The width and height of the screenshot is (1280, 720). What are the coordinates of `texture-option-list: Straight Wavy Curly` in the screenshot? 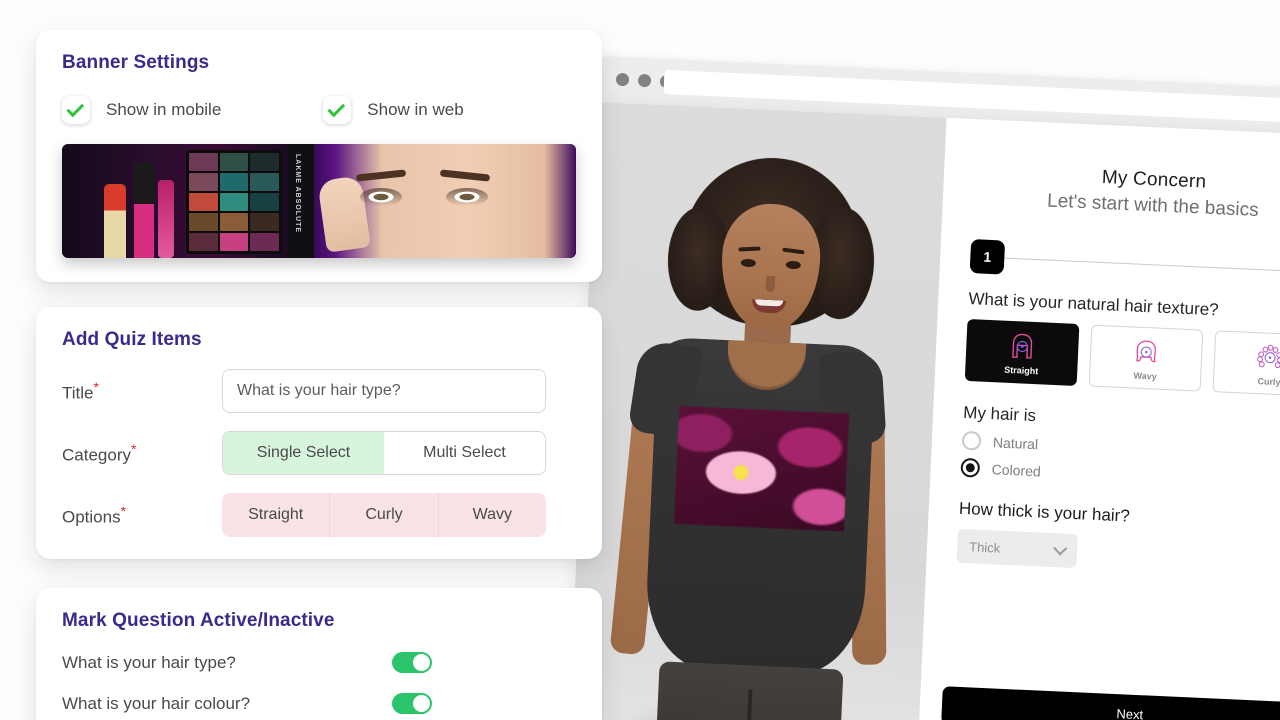 It's located at (1122, 358).